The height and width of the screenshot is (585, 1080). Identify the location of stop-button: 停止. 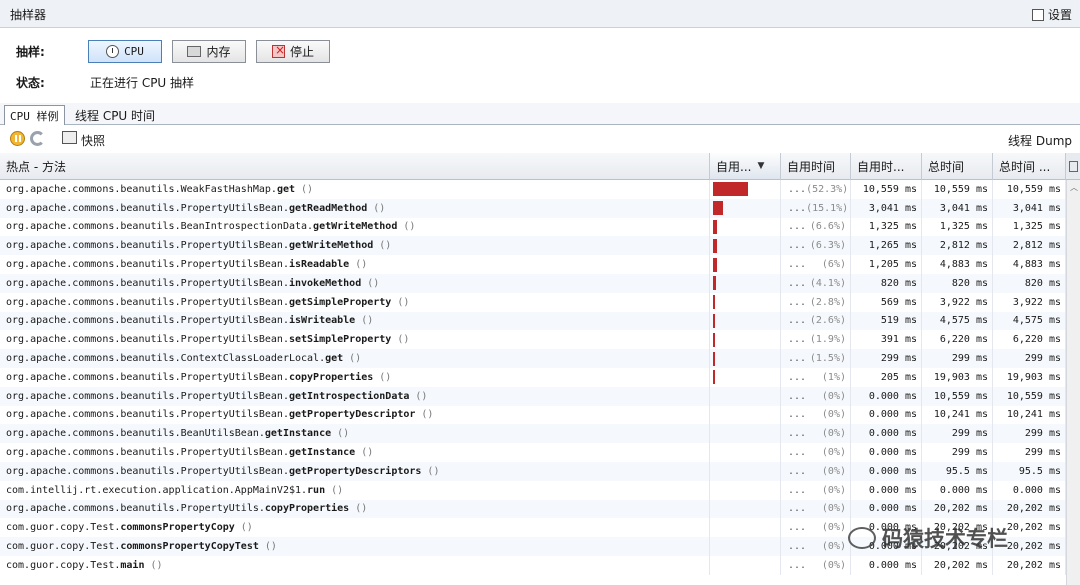
(293, 51).